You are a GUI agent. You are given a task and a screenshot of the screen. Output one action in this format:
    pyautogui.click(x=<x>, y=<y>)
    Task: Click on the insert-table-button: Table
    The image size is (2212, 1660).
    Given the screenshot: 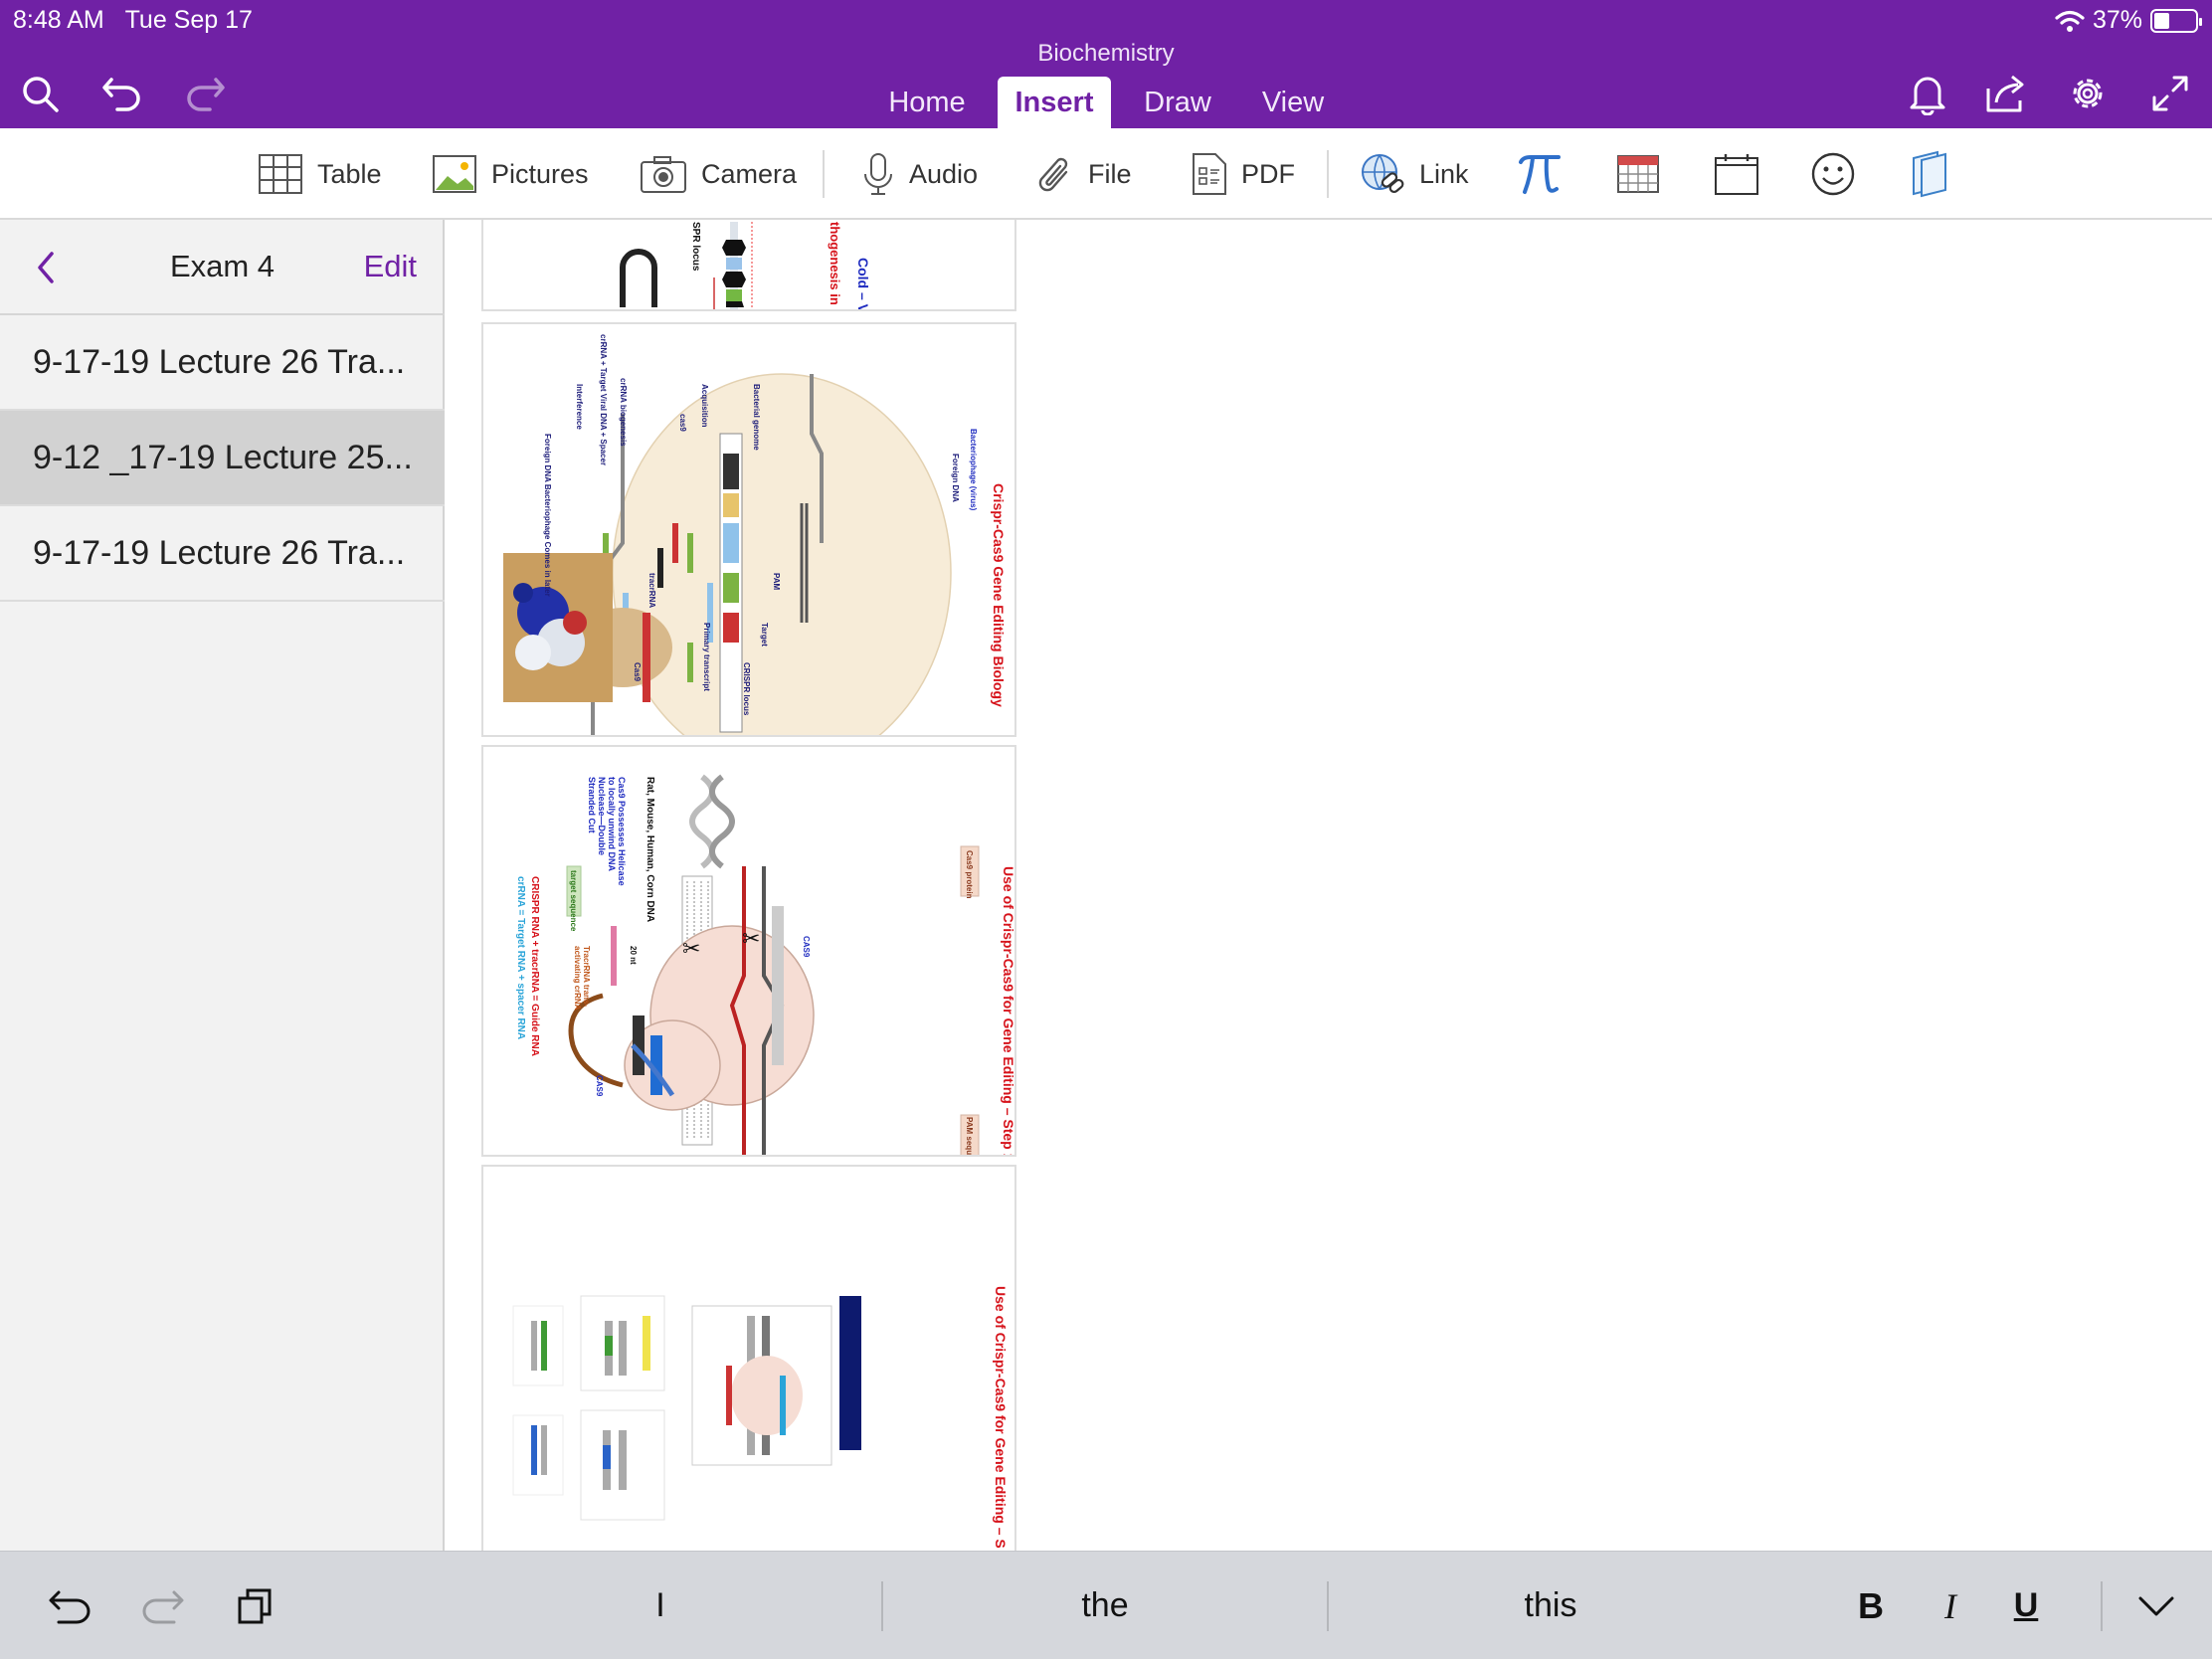 What is the action you would take?
    pyautogui.click(x=320, y=174)
    